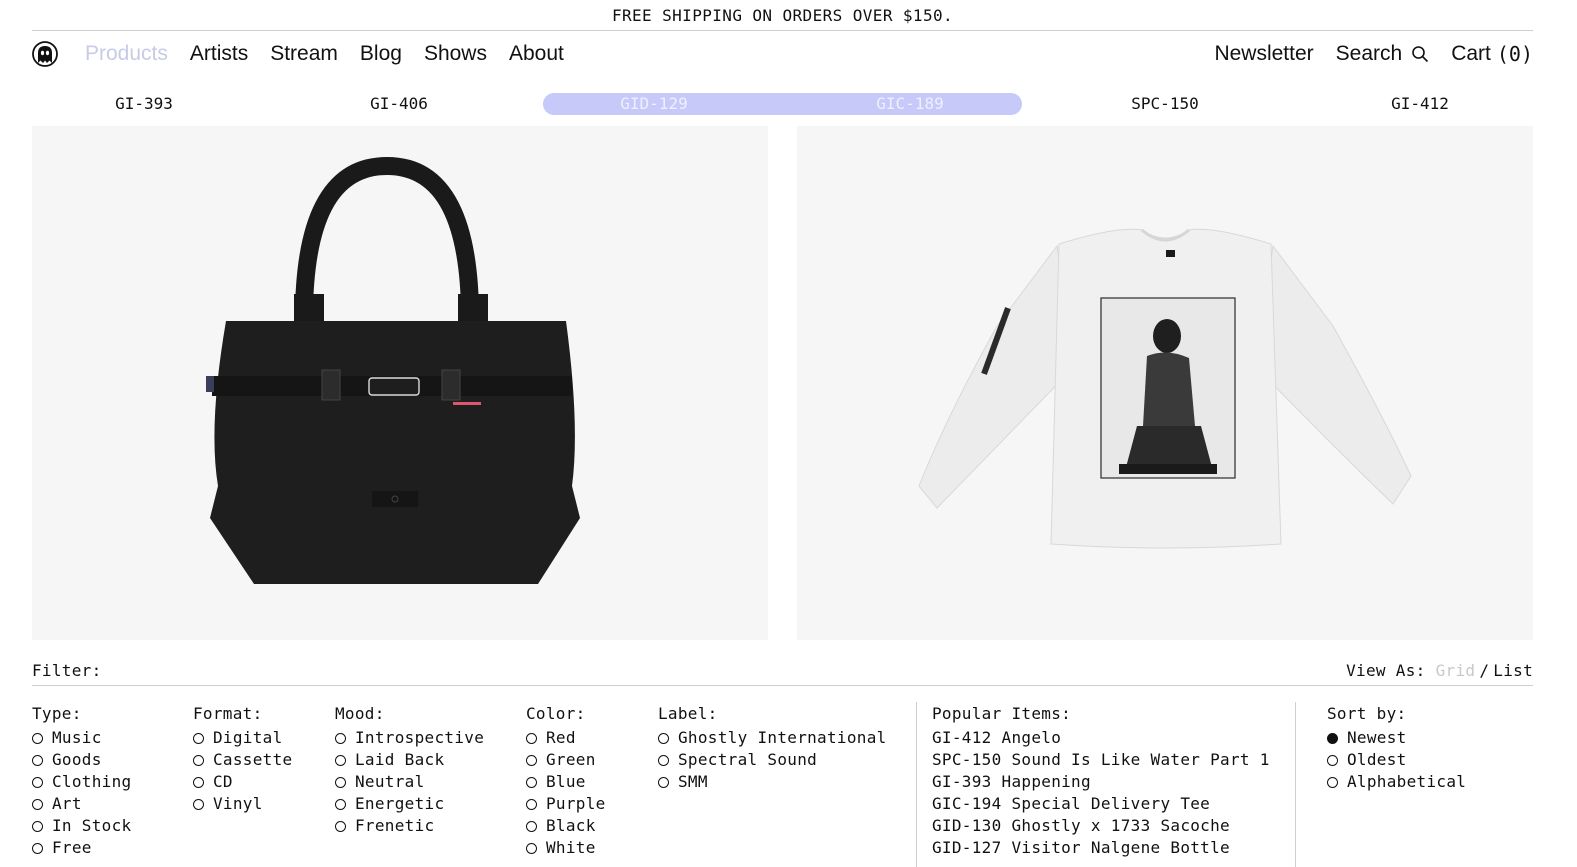 This screenshot has width=1577, height=867. I want to click on option-label: Goods, so click(77, 759).